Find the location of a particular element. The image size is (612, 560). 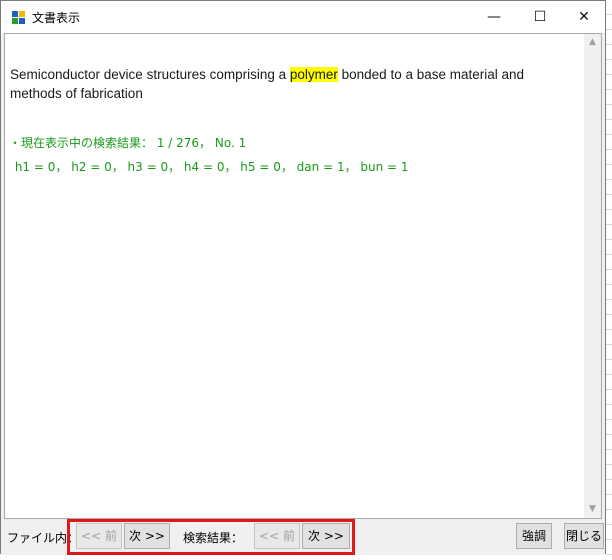

emphasize-button: 強調 is located at coordinates (534, 536).